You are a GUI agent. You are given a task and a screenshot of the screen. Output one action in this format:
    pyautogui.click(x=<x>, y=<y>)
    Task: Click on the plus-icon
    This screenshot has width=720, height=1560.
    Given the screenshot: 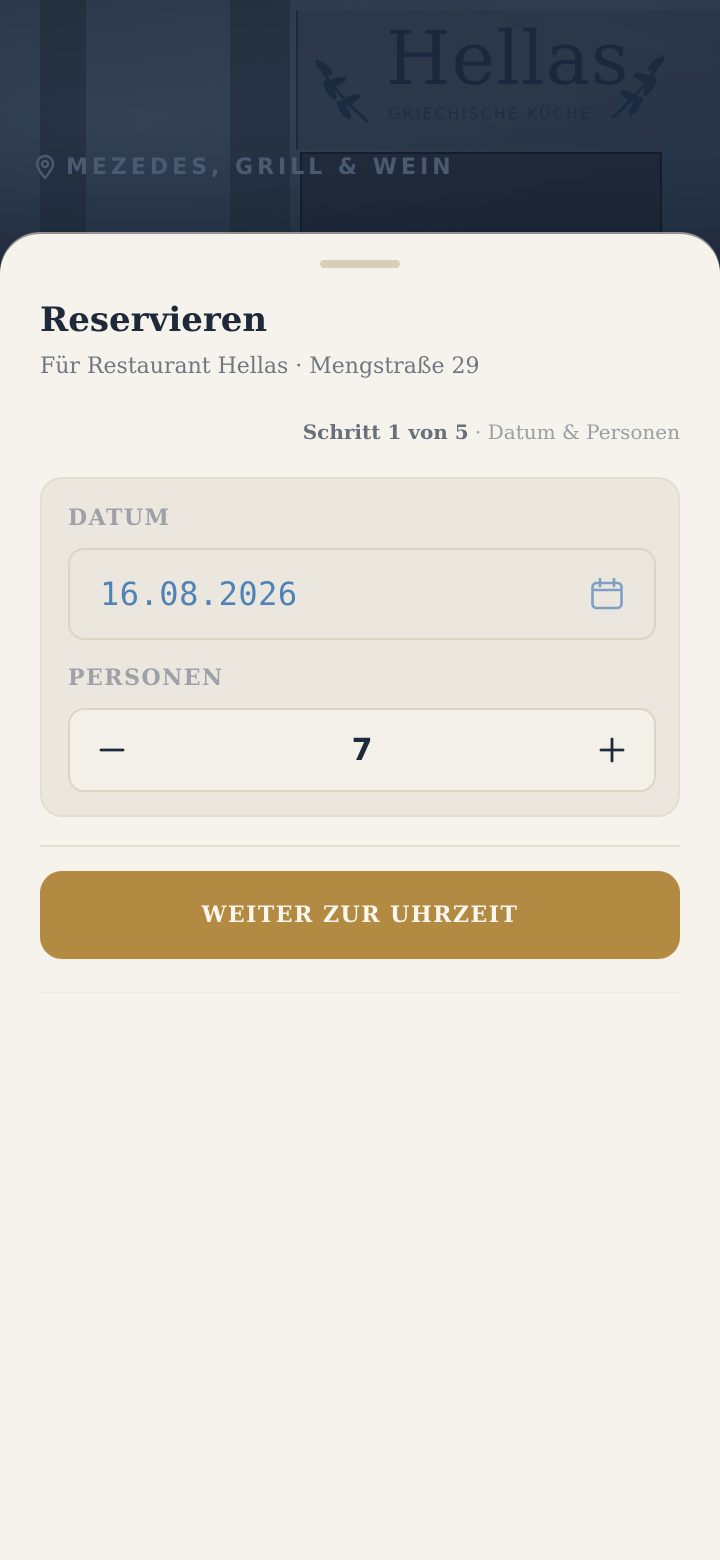 What is the action you would take?
    pyautogui.click(x=612, y=750)
    